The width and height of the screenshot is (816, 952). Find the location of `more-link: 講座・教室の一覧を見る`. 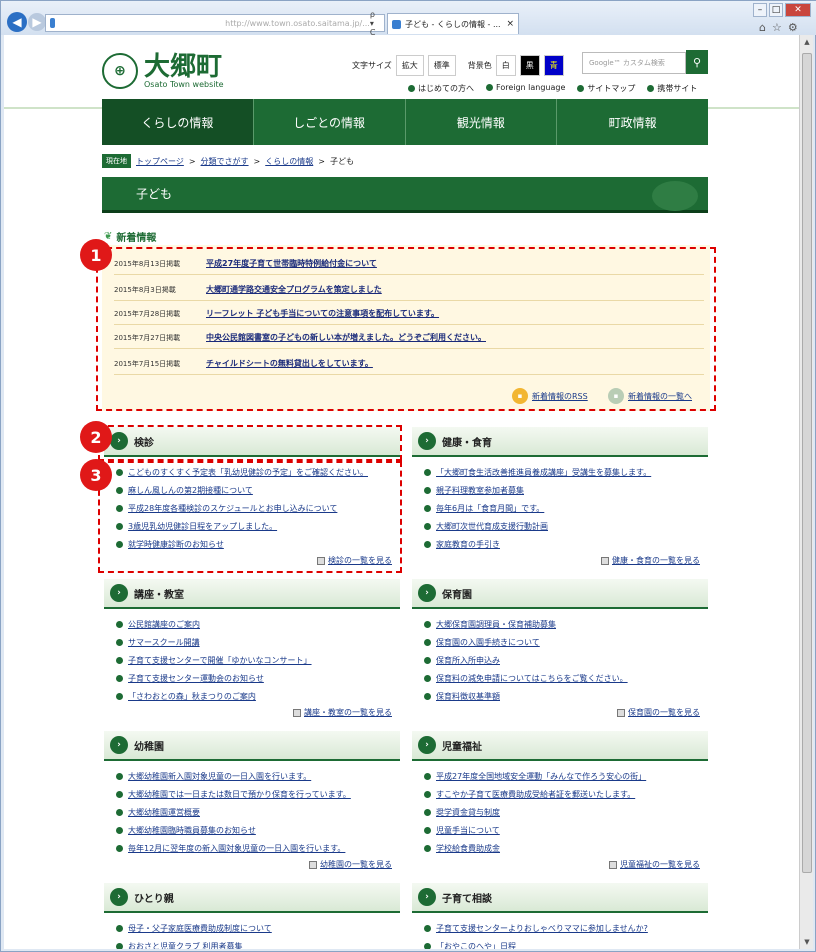

more-link: 講座・教室の一覧を見る is located at coordinates (254, 712).